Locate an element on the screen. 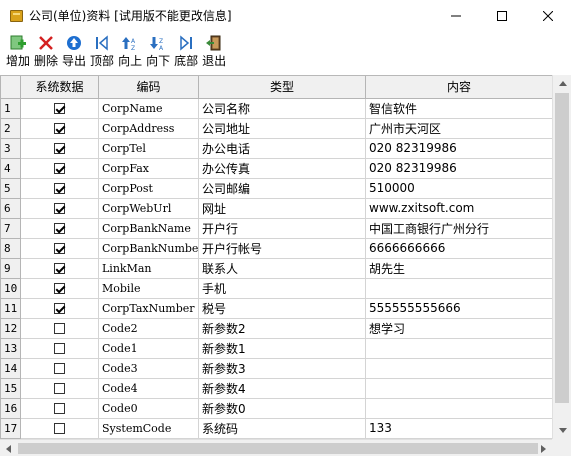  row-number: 1 is located at coordinates (10, 108).